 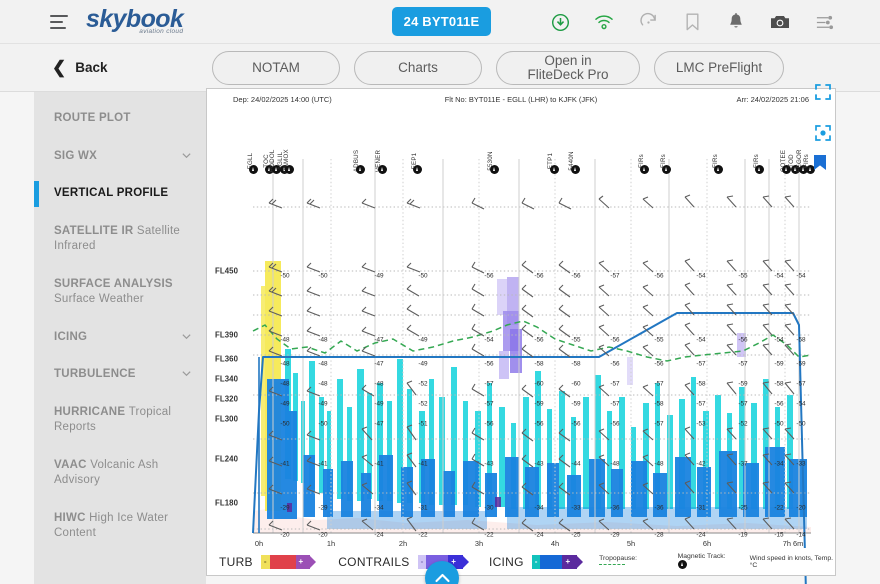 I want to click on magnetic-track-marker-icon, so click(x=682, y=564).